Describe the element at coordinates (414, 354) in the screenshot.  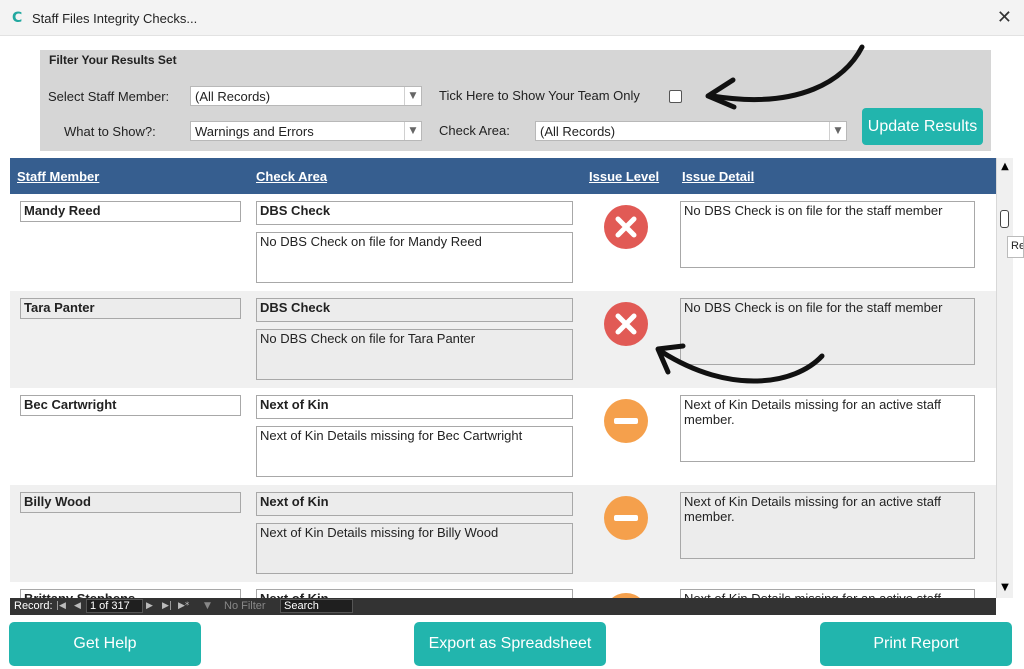
I see `check-area-detail-field: No DBS Check on file for Tara Panter` at that location.